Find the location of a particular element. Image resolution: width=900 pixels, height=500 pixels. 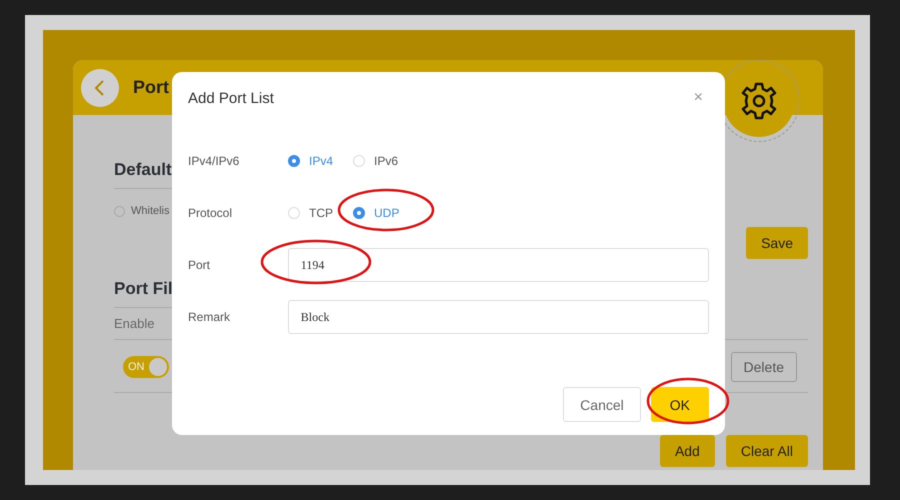

radio-option: UDP is located at coordinates (376, 213).